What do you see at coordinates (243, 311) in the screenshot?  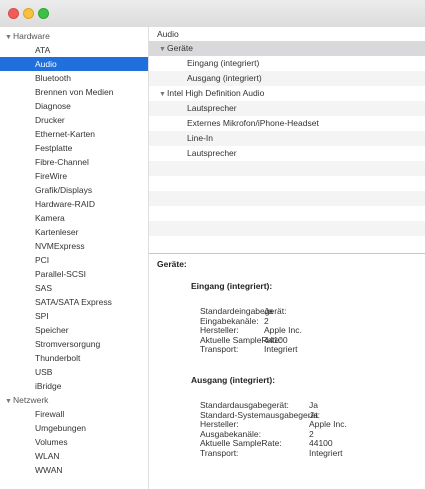 I see `detail-key: Standardeingabegerät:` at bounding box center [243, 311].